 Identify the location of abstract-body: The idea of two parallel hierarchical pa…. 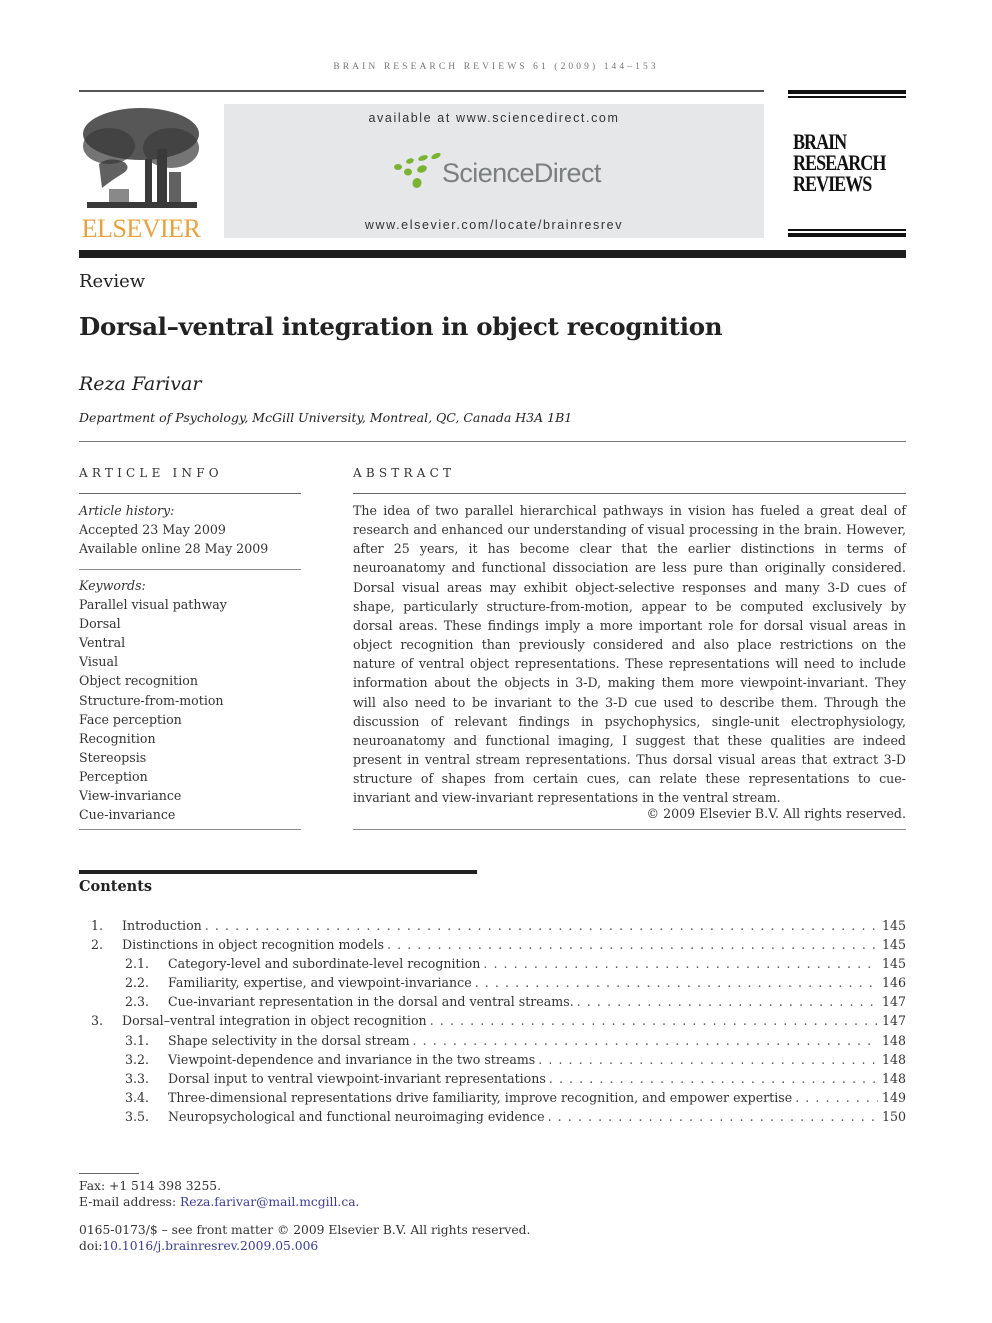
(629, 654).